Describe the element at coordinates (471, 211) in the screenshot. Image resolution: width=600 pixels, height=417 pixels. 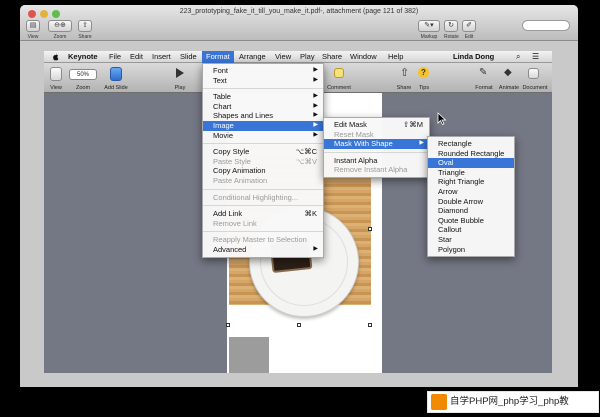
I see `menu-item-diamond: Diamond` at that location.